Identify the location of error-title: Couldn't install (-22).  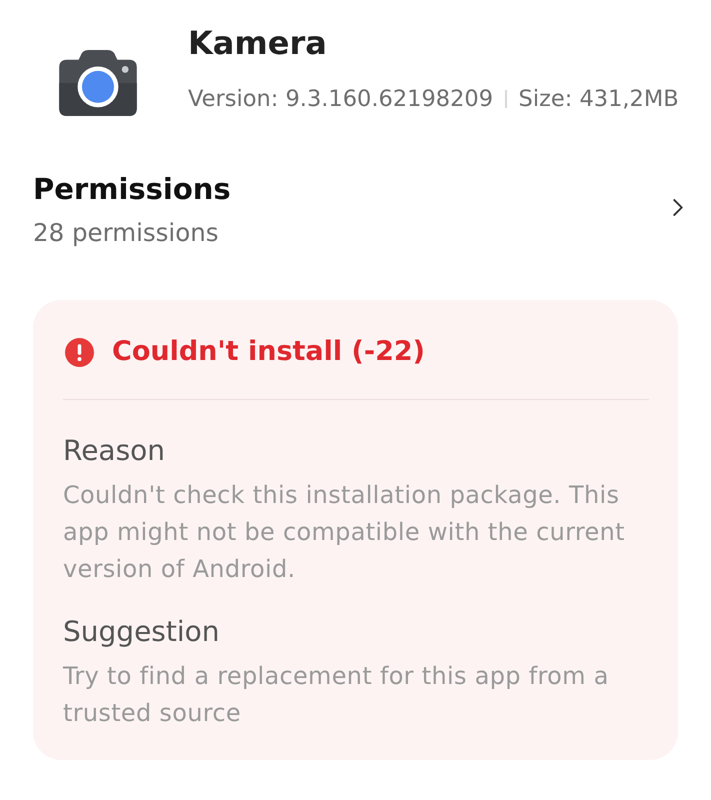
(269, 352).